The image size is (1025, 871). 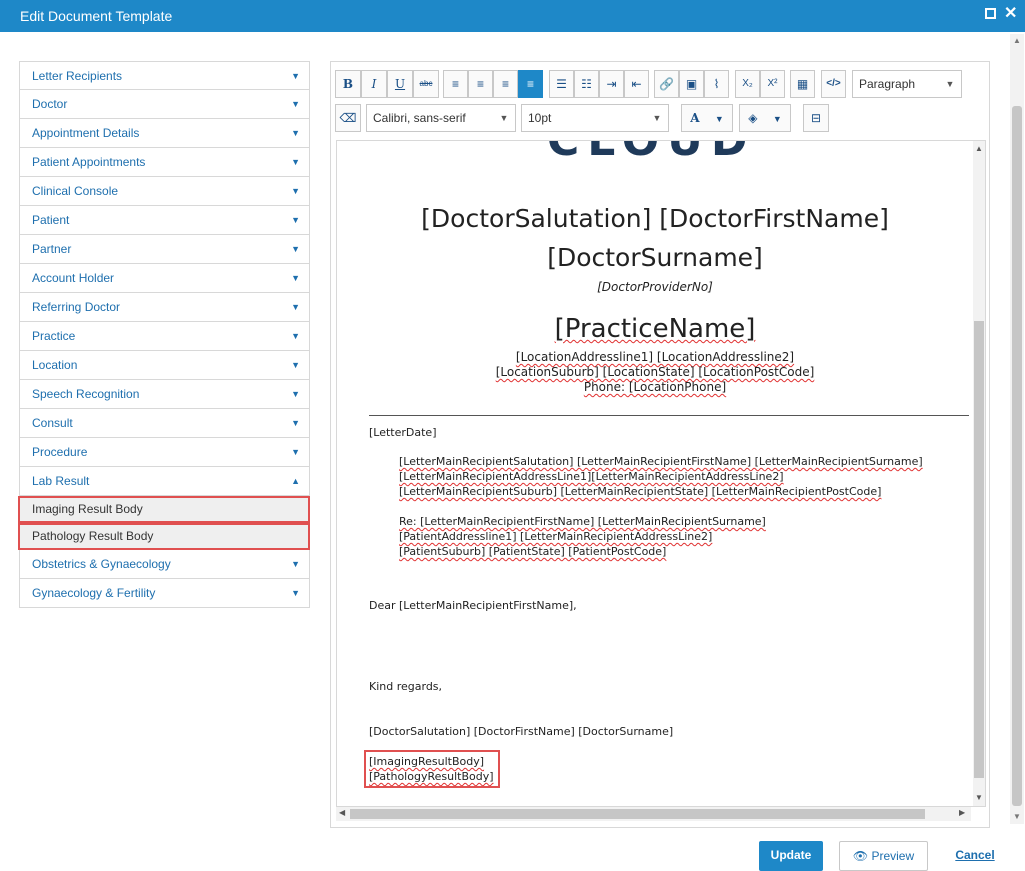 What do you see at coordinates (772, 84) in the screenshot?
I see `superscript-button: X²` at bounding box center [772, 84].